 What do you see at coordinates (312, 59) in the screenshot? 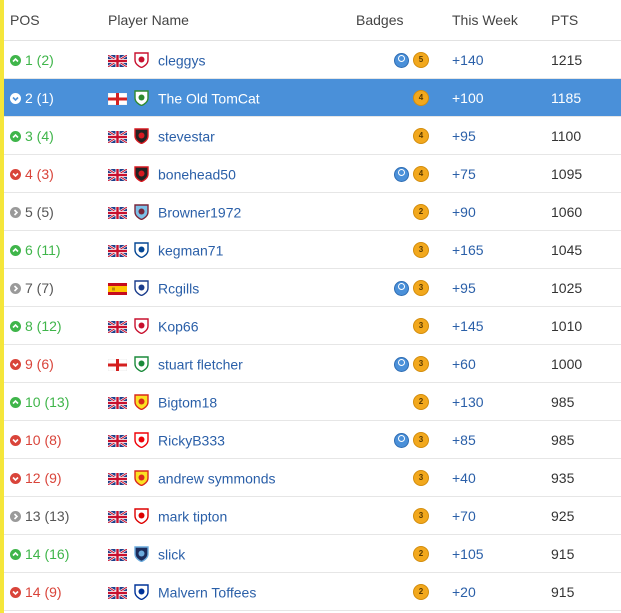
I see `table-row: 1 (2) cleggys 5 +140 1215` at bounding box center [312, 59].